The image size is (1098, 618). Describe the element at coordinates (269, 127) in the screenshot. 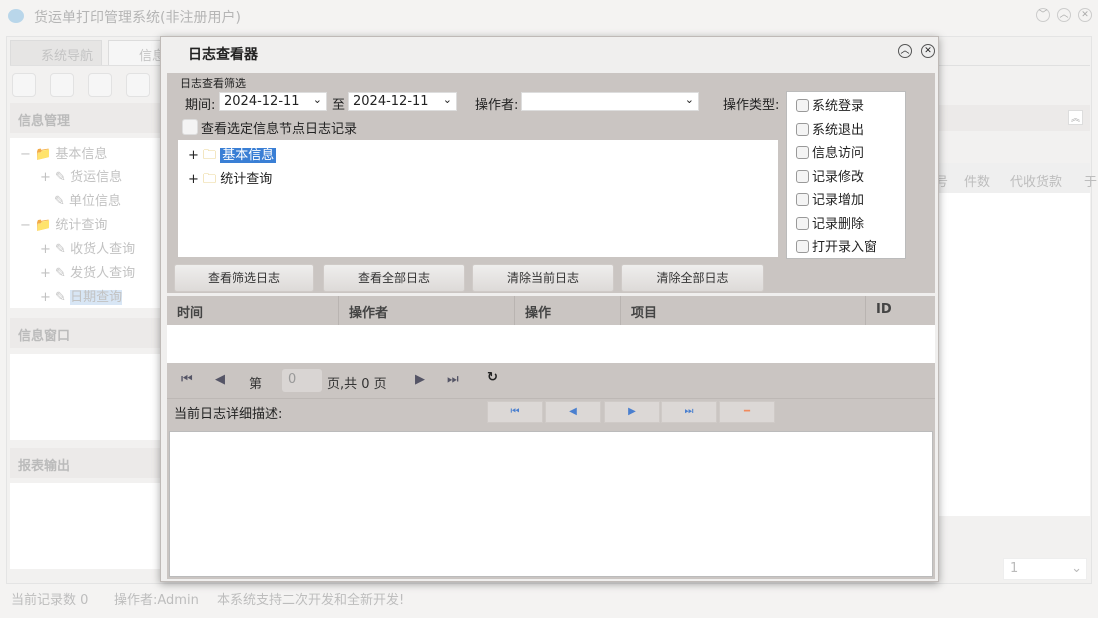

I see `node-log-checkbox: 查看选定信息节点日志记录` at that location.